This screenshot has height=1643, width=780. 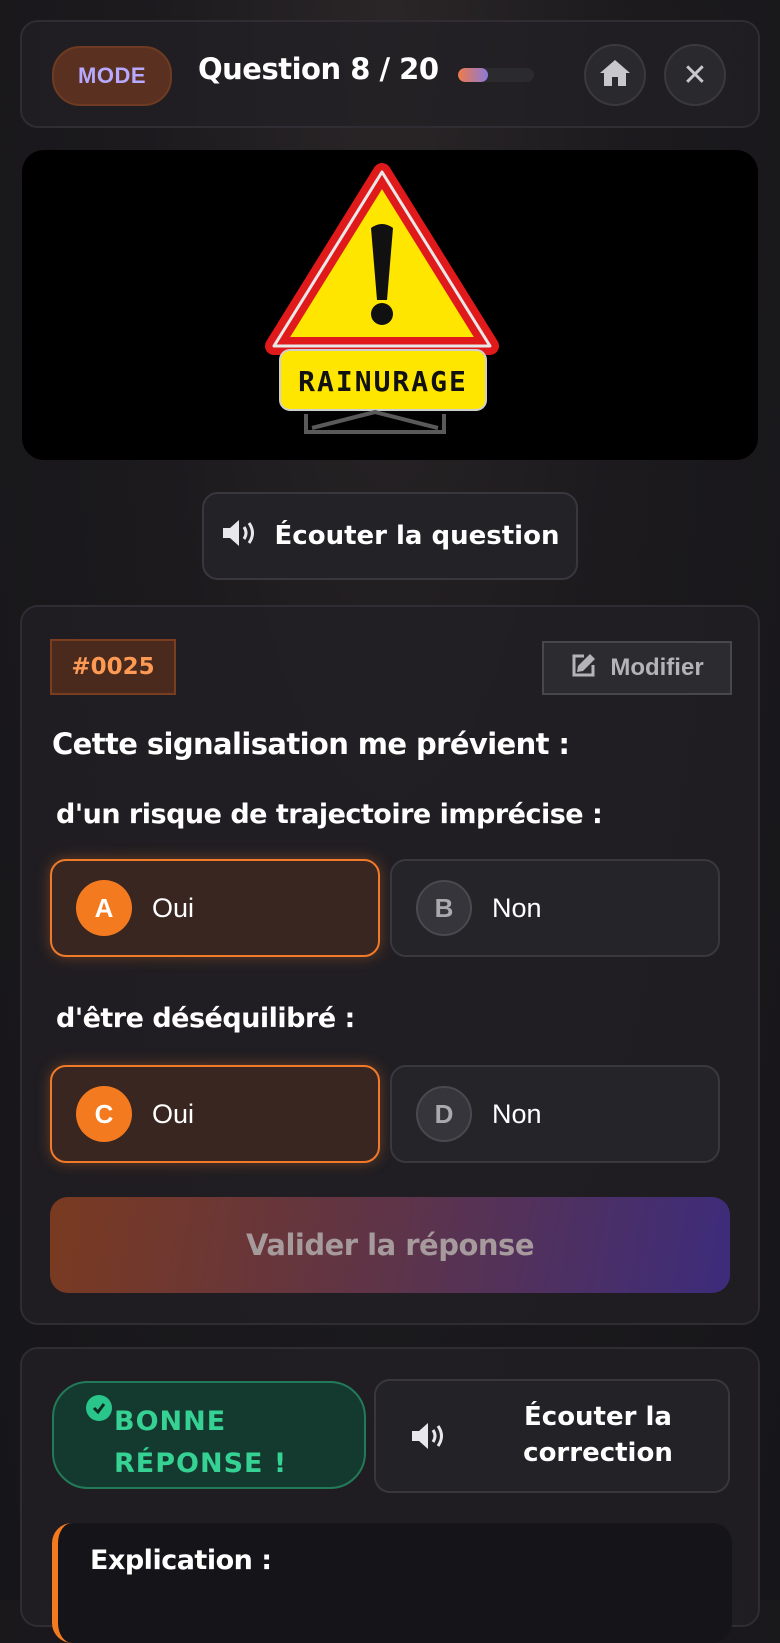 What do you see at coordinates (555, 1114) in the screenshot?
I see `answer-option-d: D Non` at bounding box center [555, 1114].